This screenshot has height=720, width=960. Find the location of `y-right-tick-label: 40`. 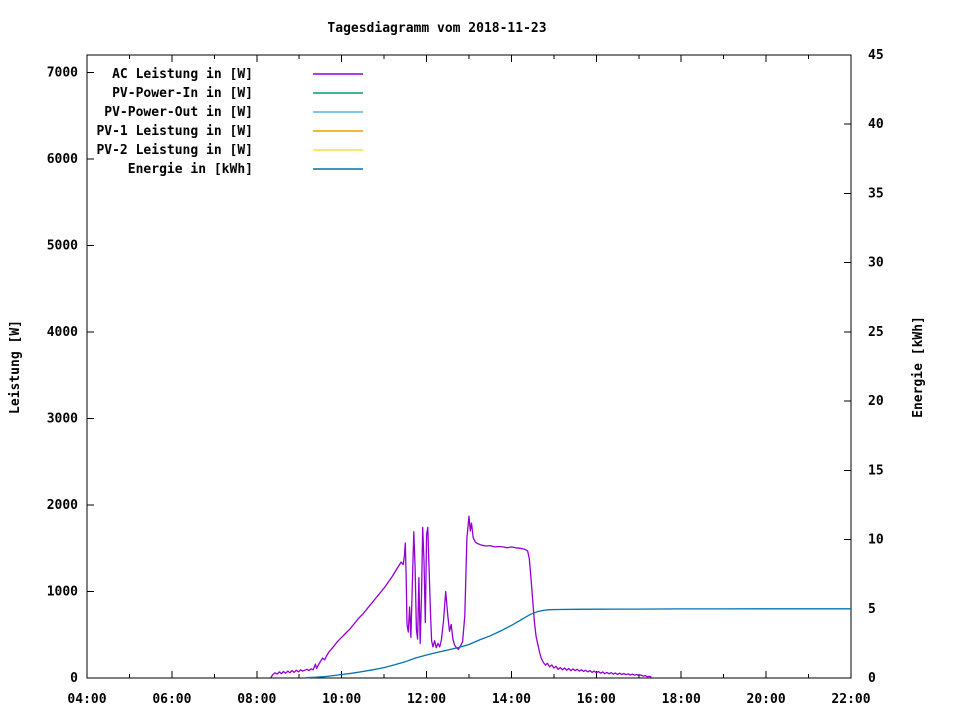

y-right-tick-label: 40 is located at coordinates (876, 124).